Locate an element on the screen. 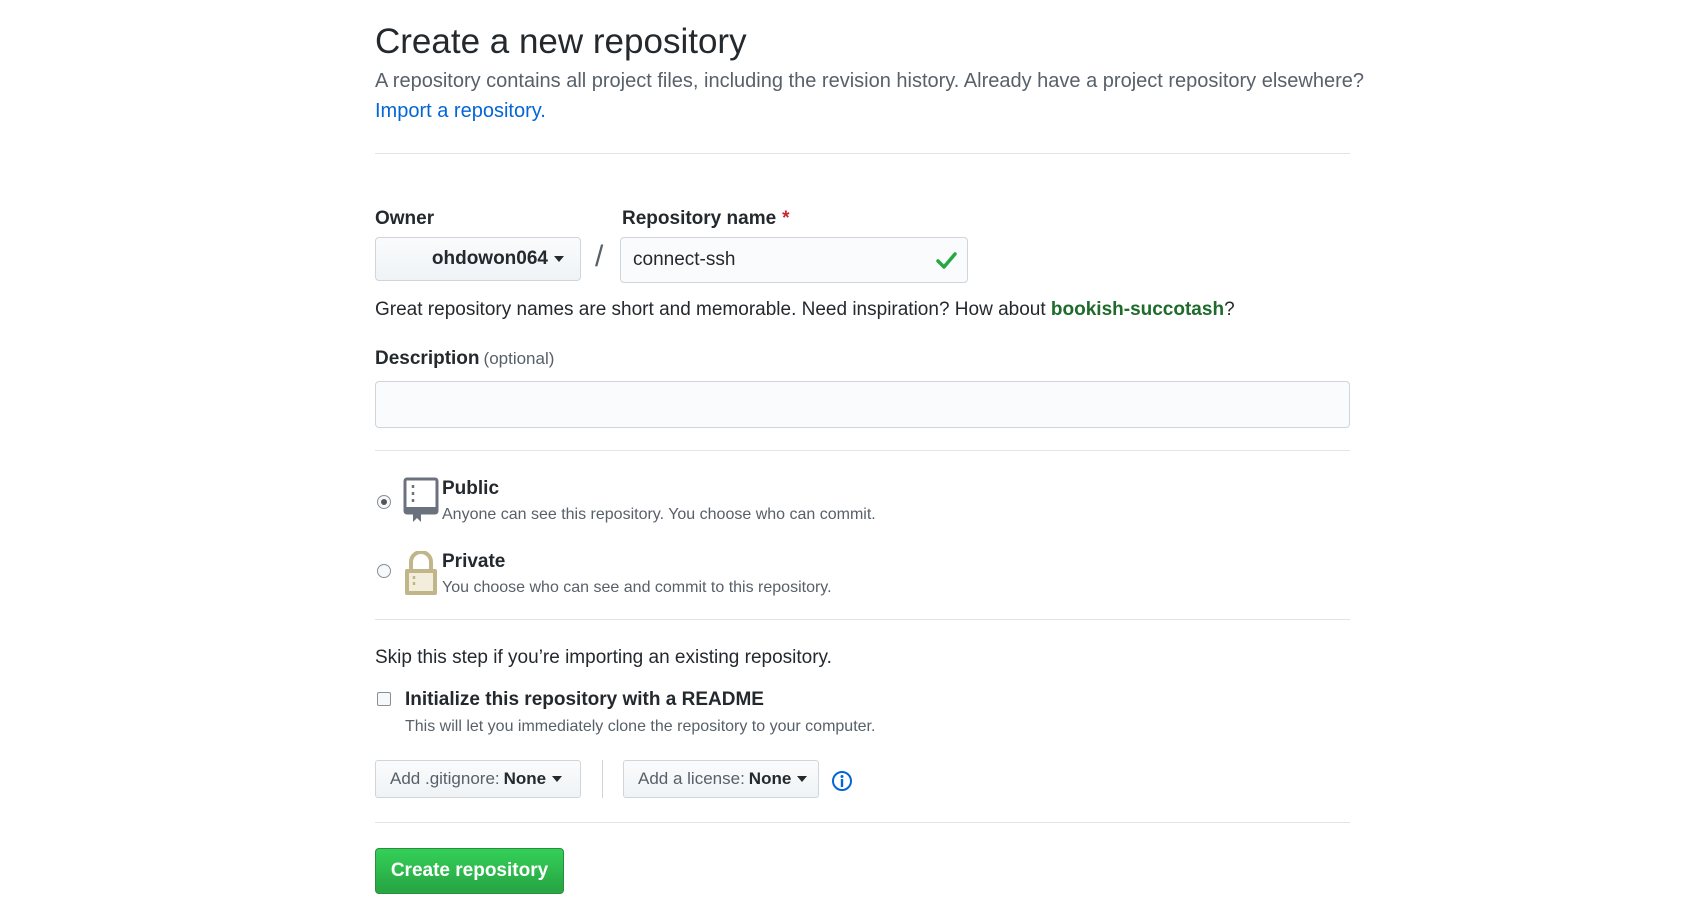  import-repository-link: Import a repository. is located at coordinates (460, 111).